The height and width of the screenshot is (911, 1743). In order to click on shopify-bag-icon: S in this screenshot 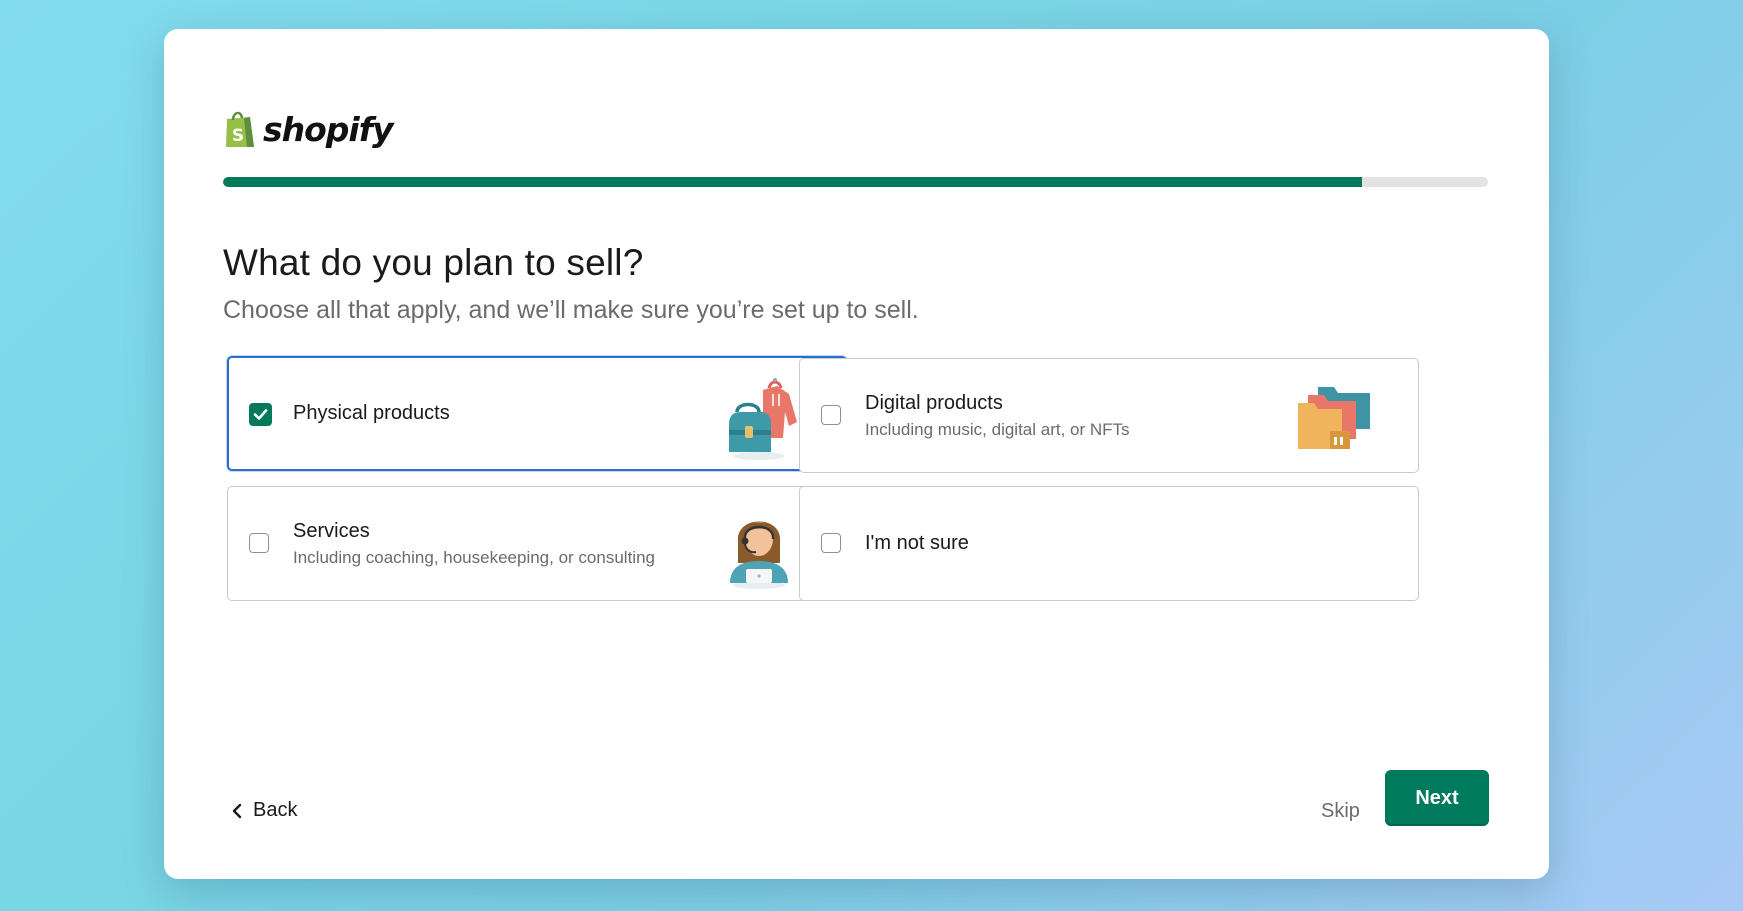, I will do `click(240, 129)`.